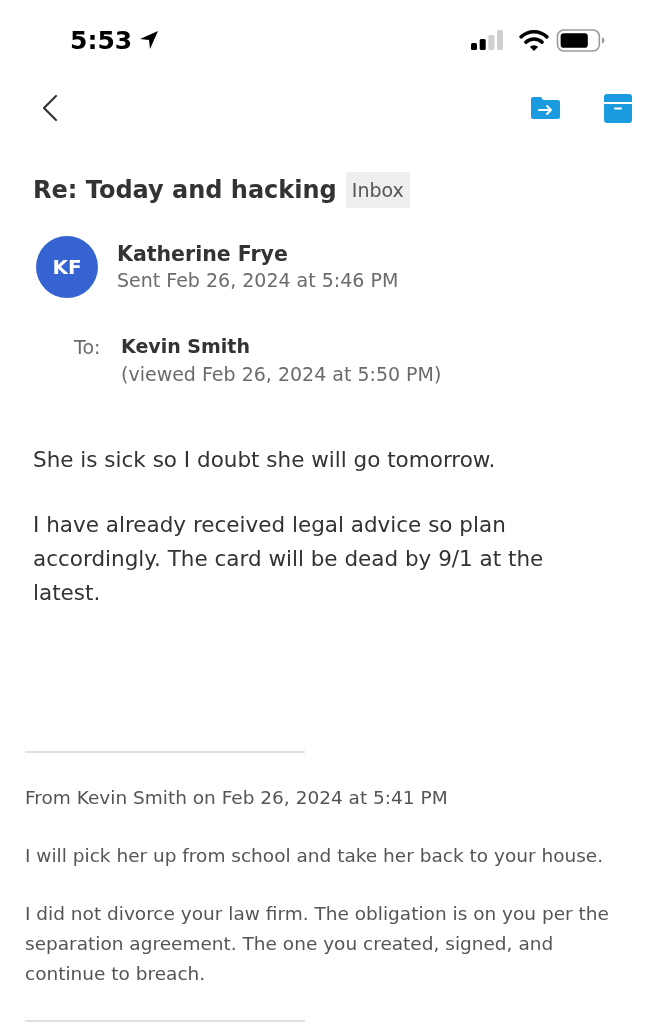 The height and width of the screenshot is (1024, 659). What do you see at coordinates (149, 40) in the screenshot?
I see `location-arrow-icon` at bounding box center [149, 40].